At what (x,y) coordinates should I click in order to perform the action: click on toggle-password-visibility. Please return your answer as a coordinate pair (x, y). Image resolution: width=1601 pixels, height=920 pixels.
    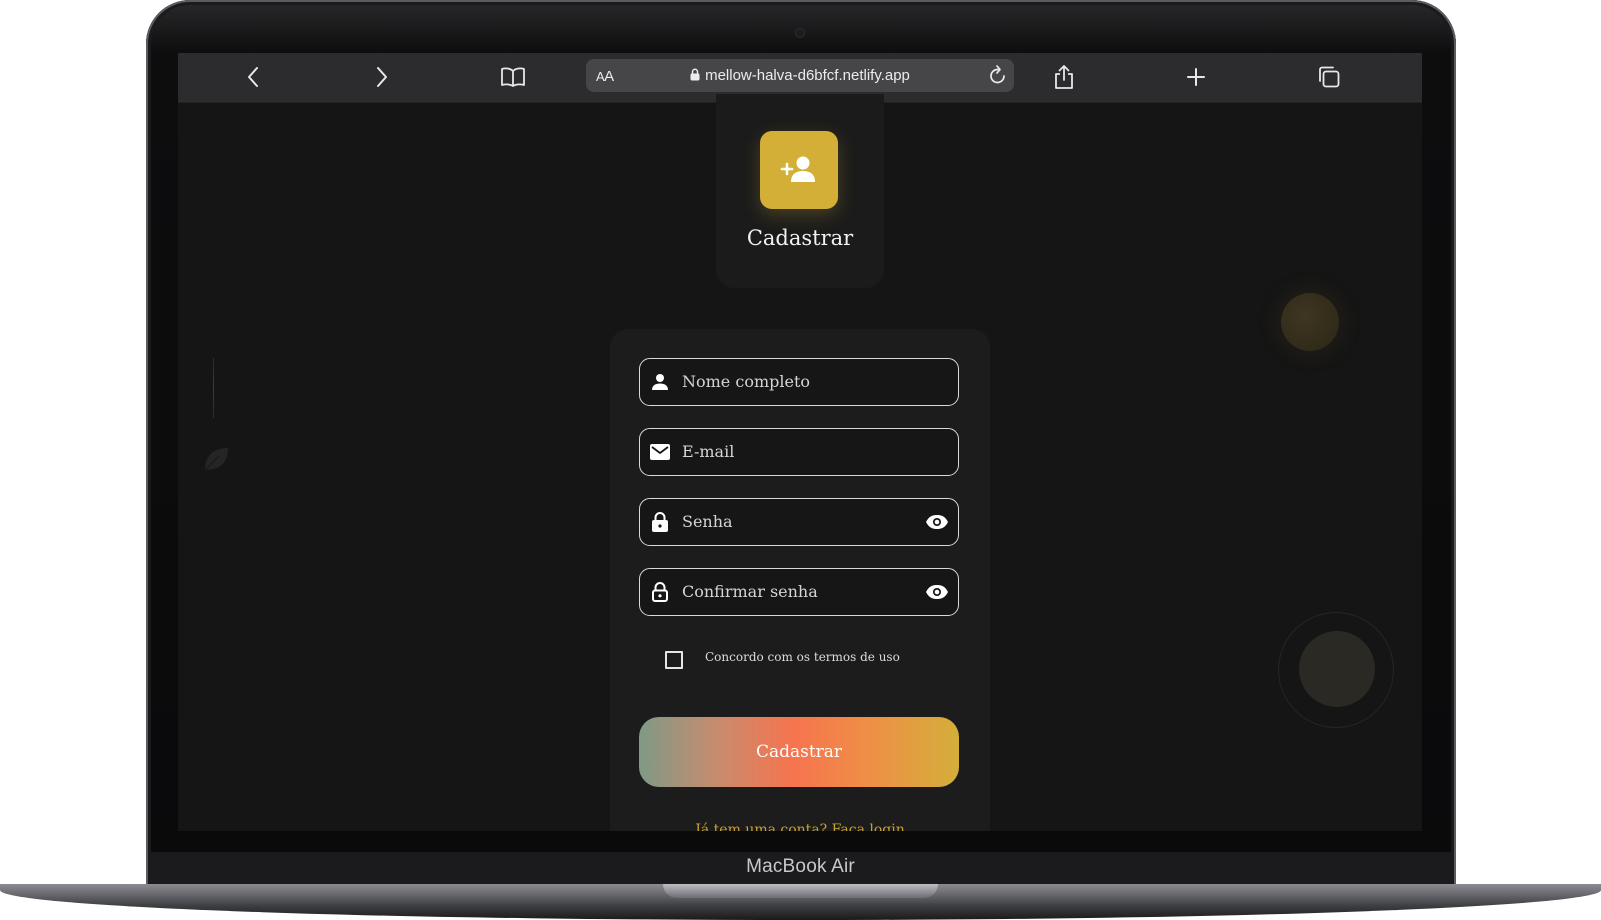
    Looking at the image, I should click on (937, 522).